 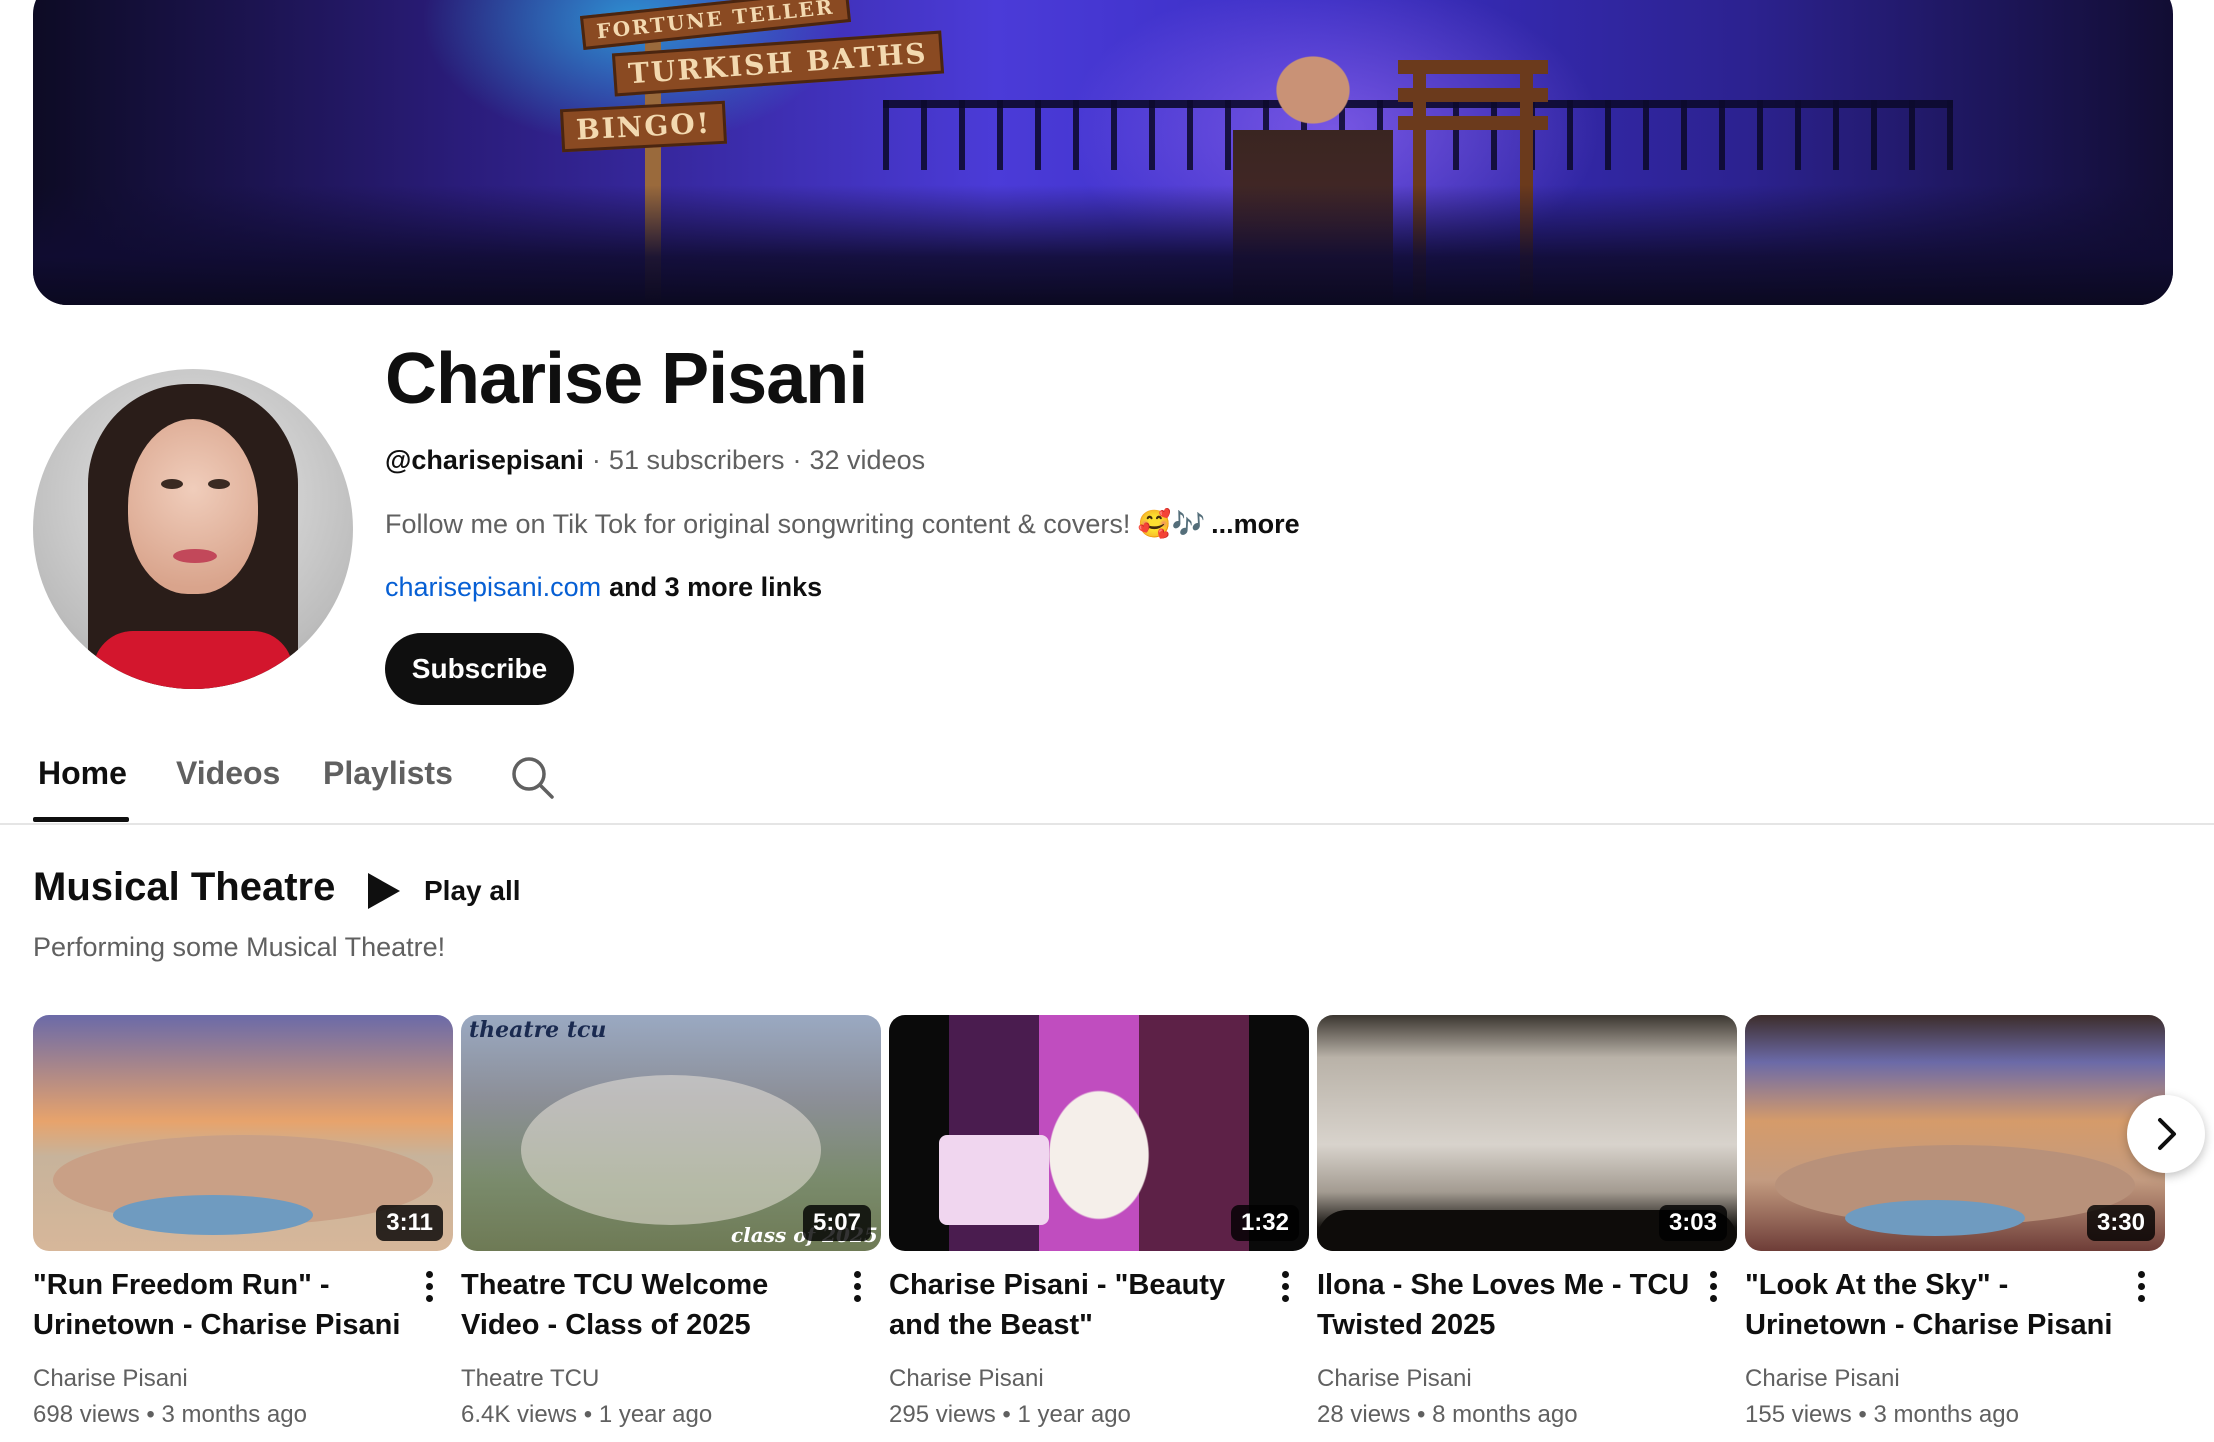 I want to click on video-views: 295 views, so click(x=942, y=1414).